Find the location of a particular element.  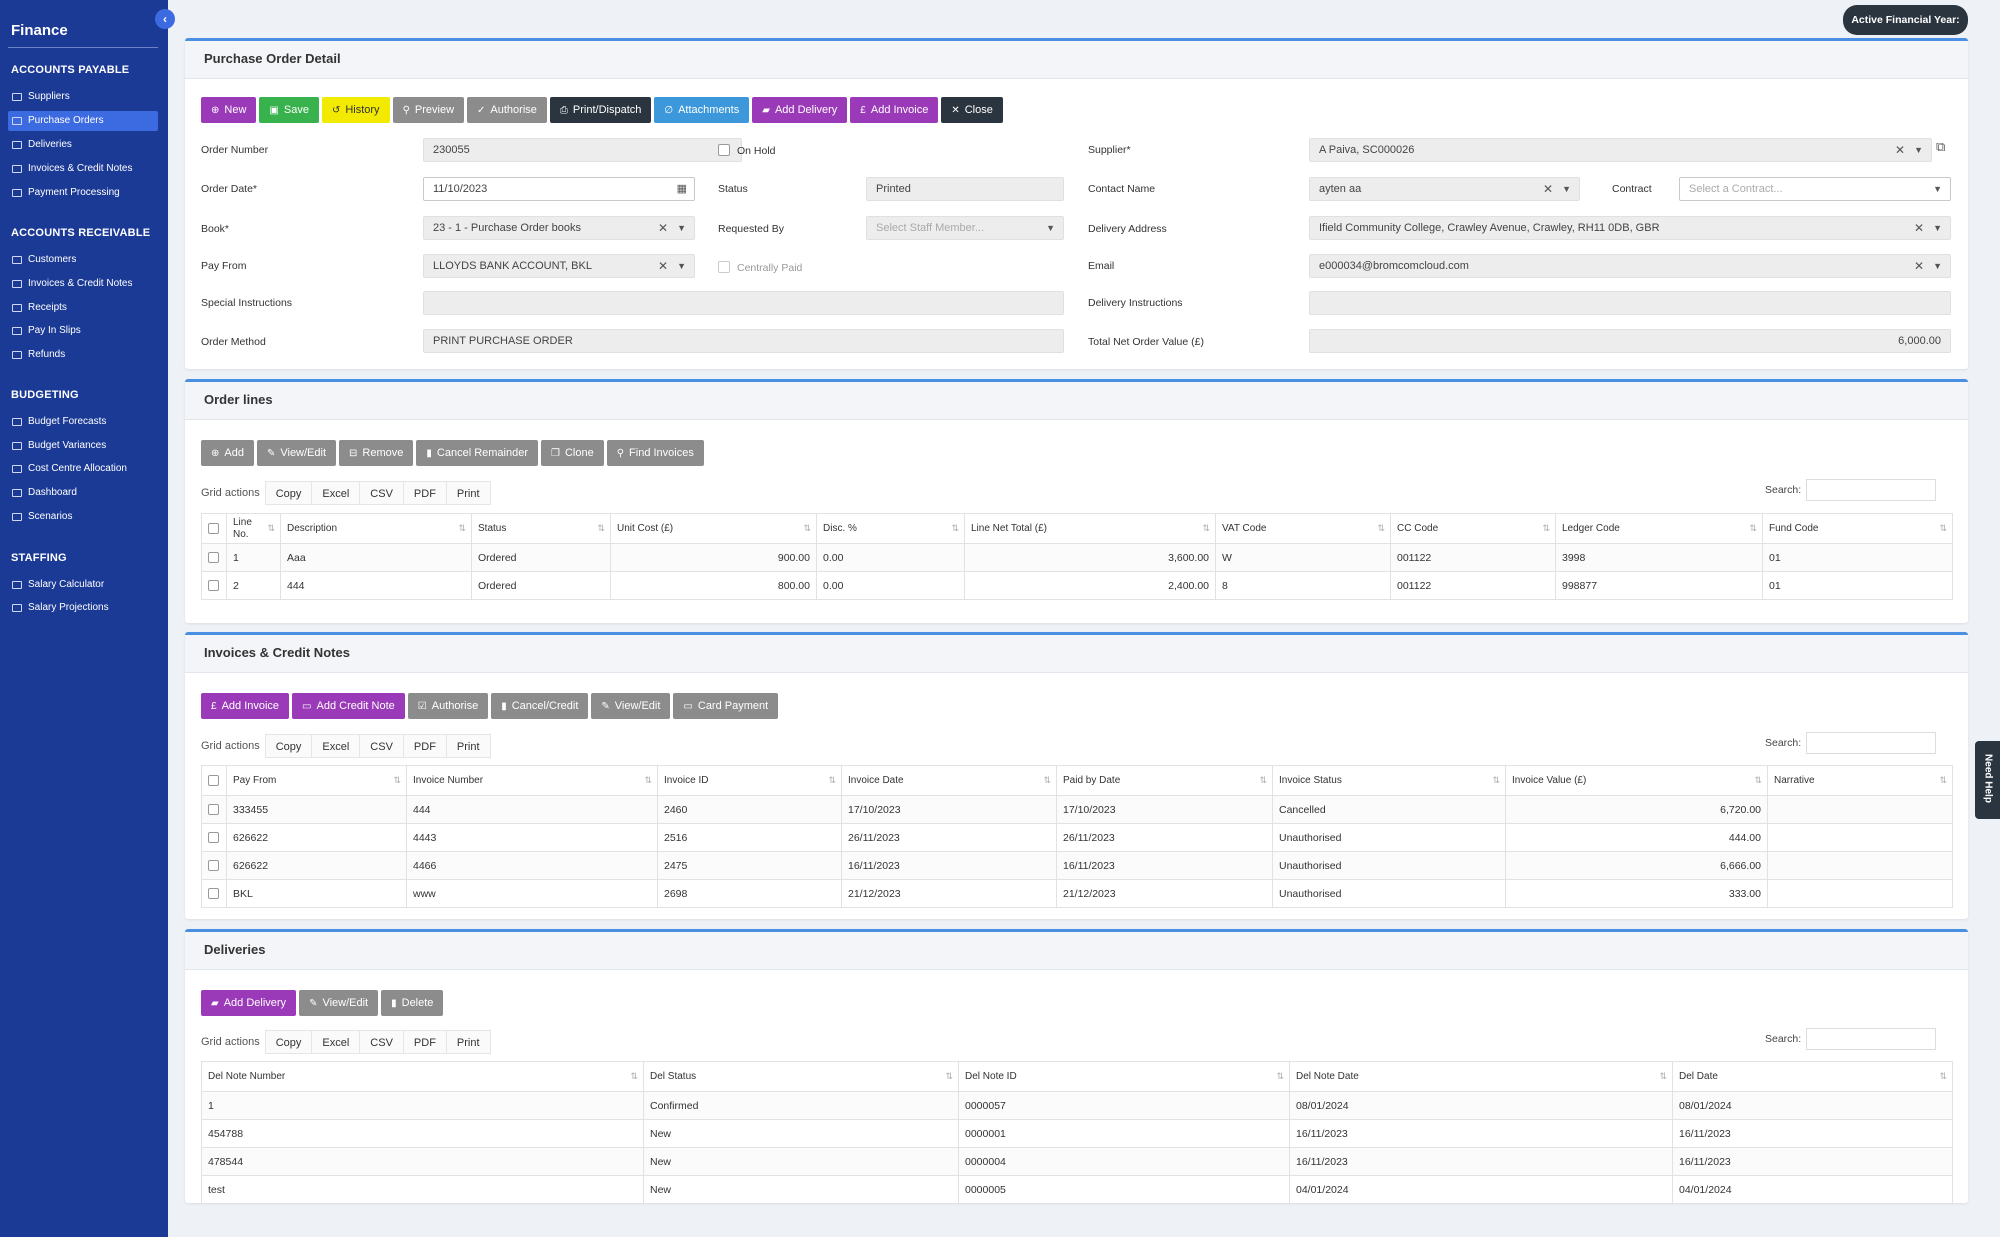

new-button: ⊕ New is located at coordinates (229, 110).